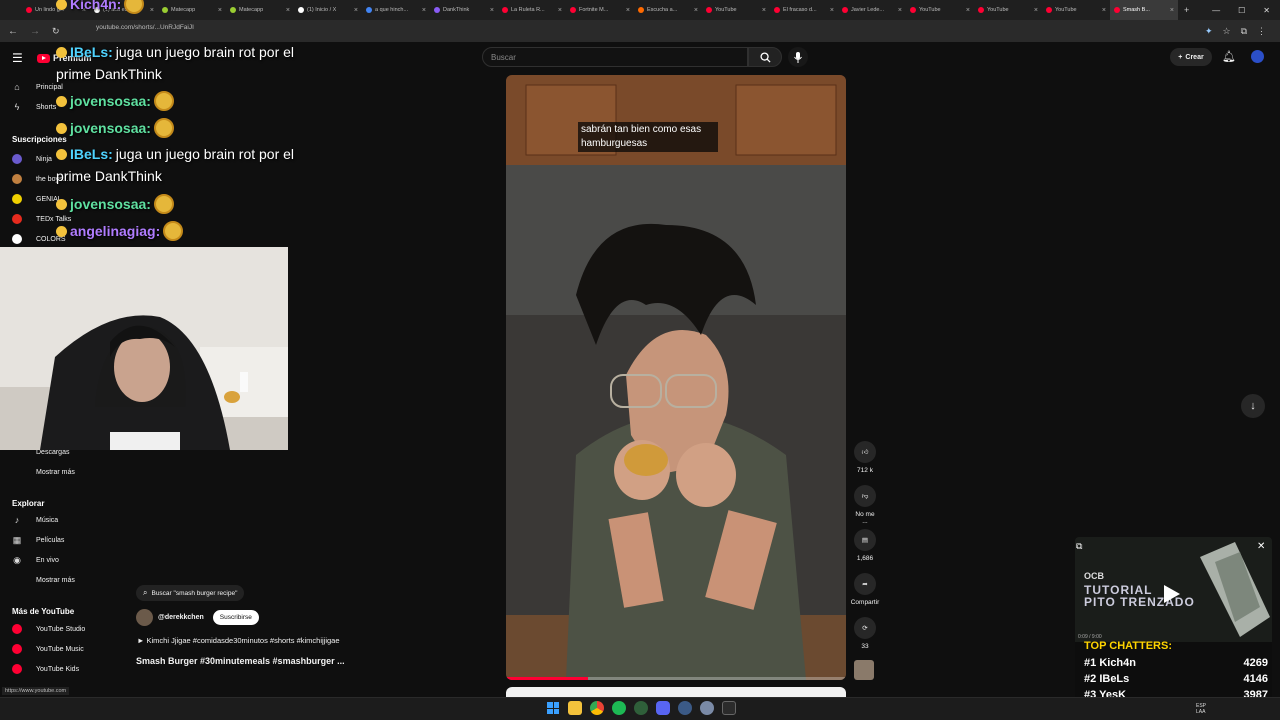 The image size is (1280, 720). Describe the element at coordinates (1229, 56) in the screenshot. I see `bell-icon: 🔔︎` at that location.